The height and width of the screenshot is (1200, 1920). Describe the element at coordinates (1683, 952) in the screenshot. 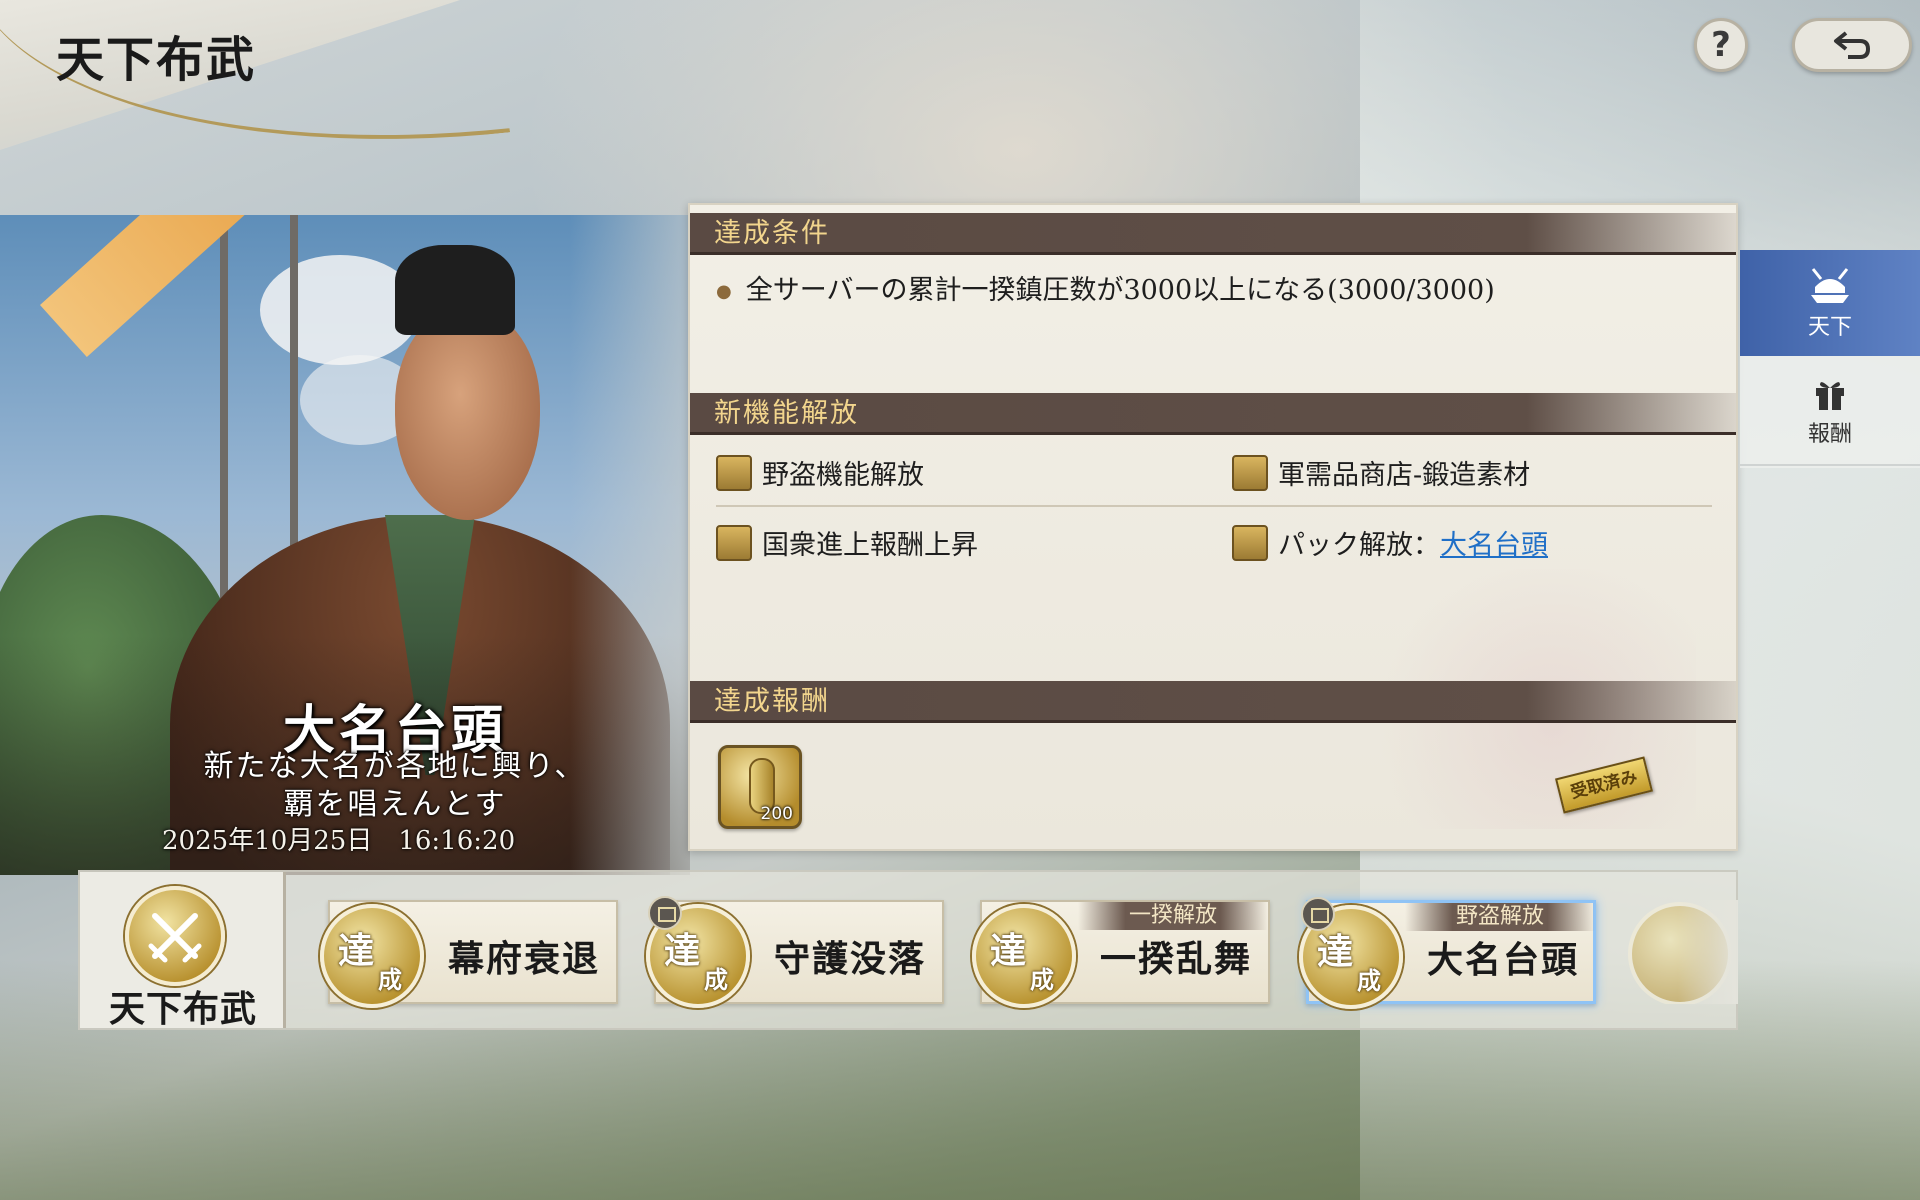

I see `stage-card-partial` at that location.